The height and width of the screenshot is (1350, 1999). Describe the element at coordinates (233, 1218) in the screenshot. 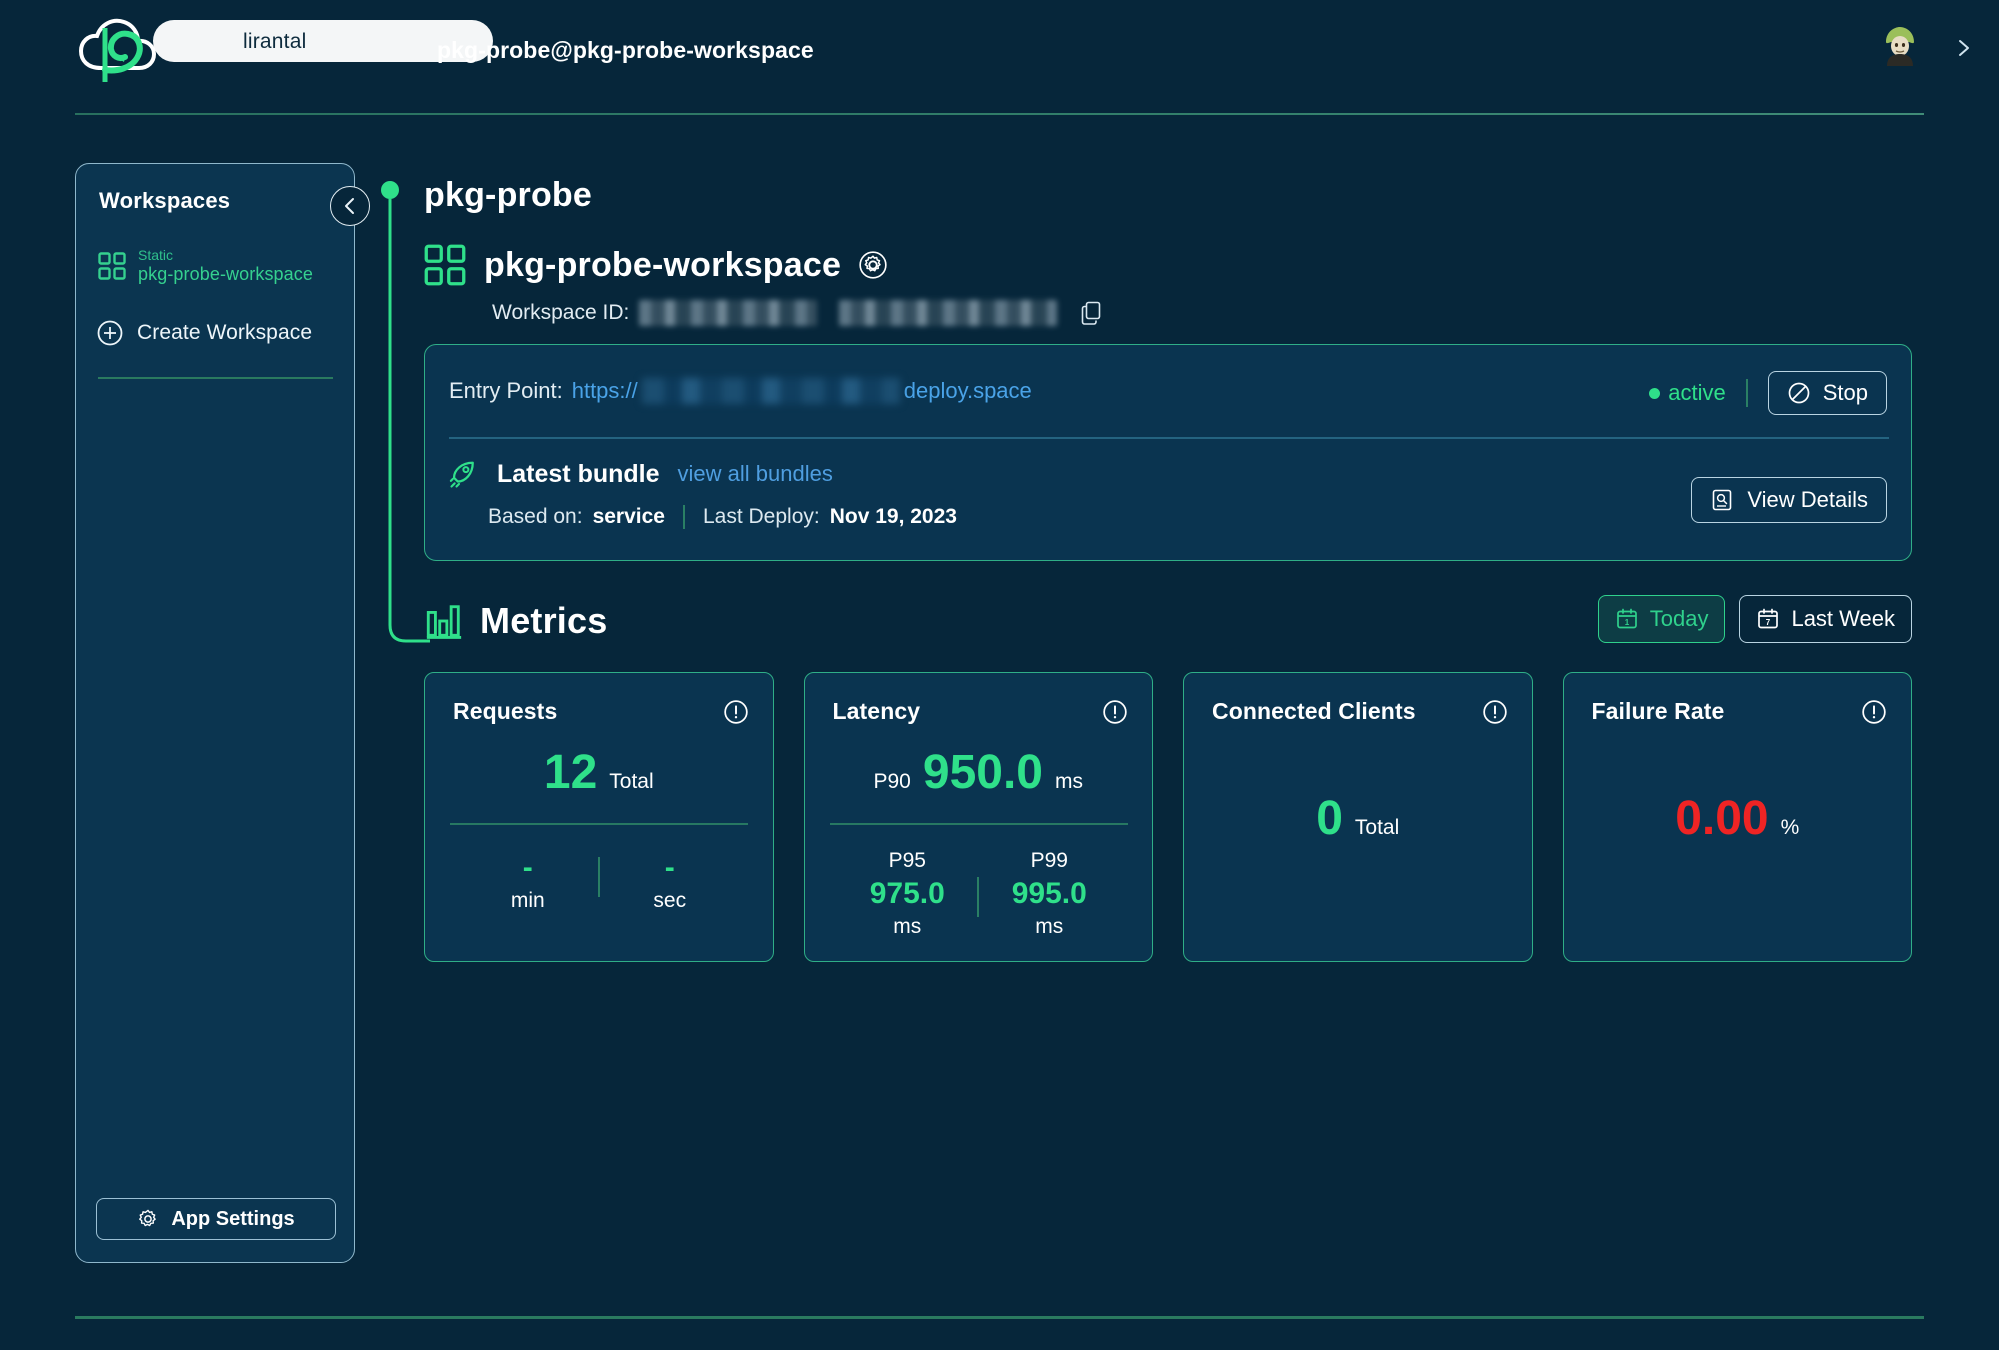

I see `app-settings-label: App Settings` at that location.